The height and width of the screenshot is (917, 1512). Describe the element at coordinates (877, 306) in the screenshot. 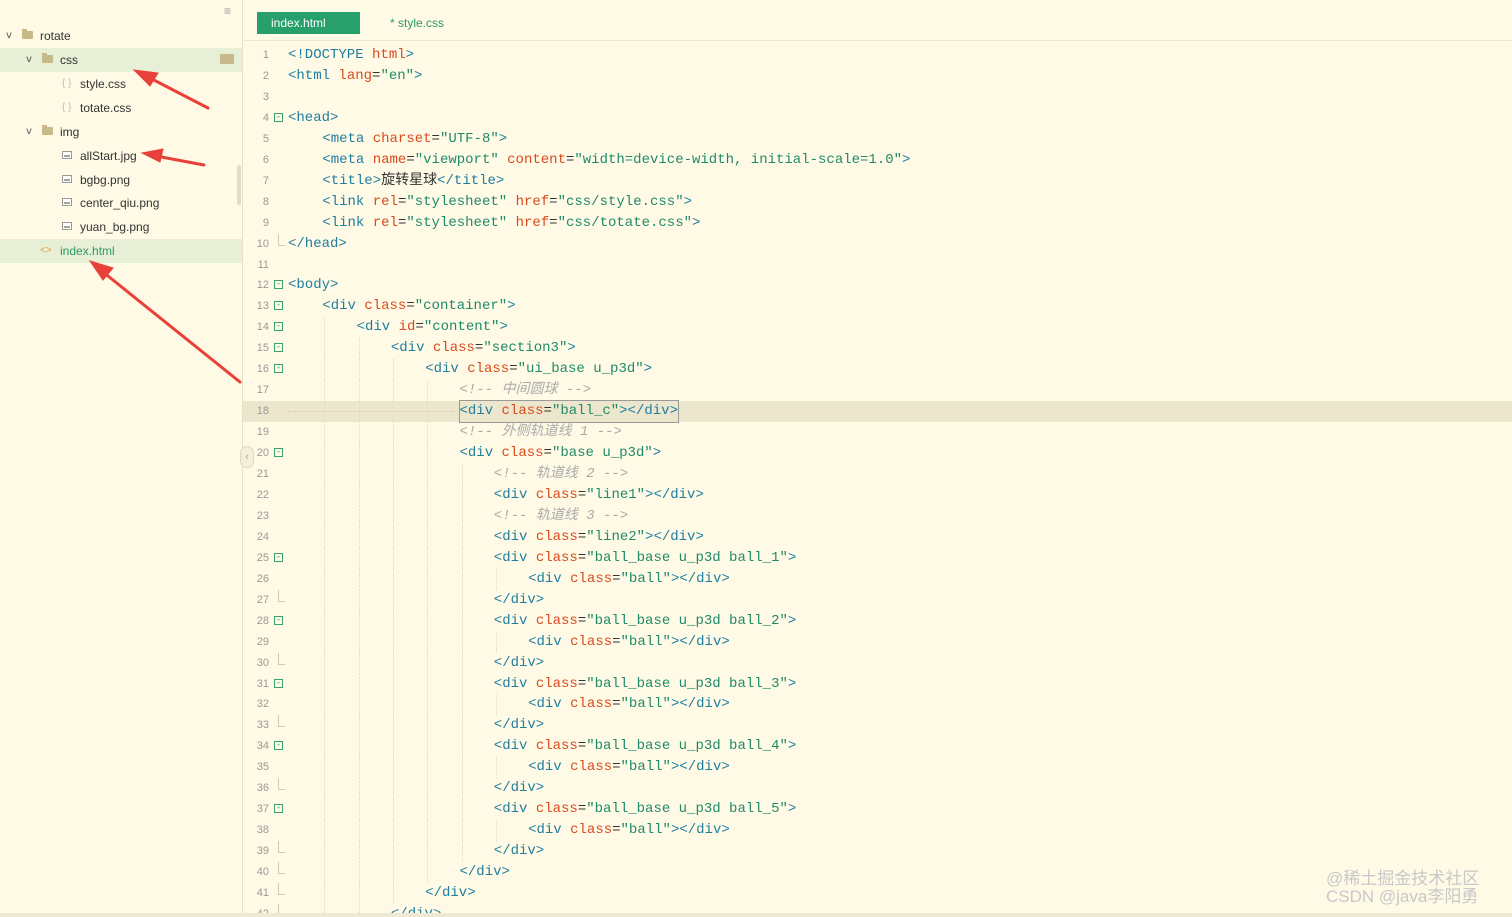

I see `code-line: 13- <div class="container">` at that location.